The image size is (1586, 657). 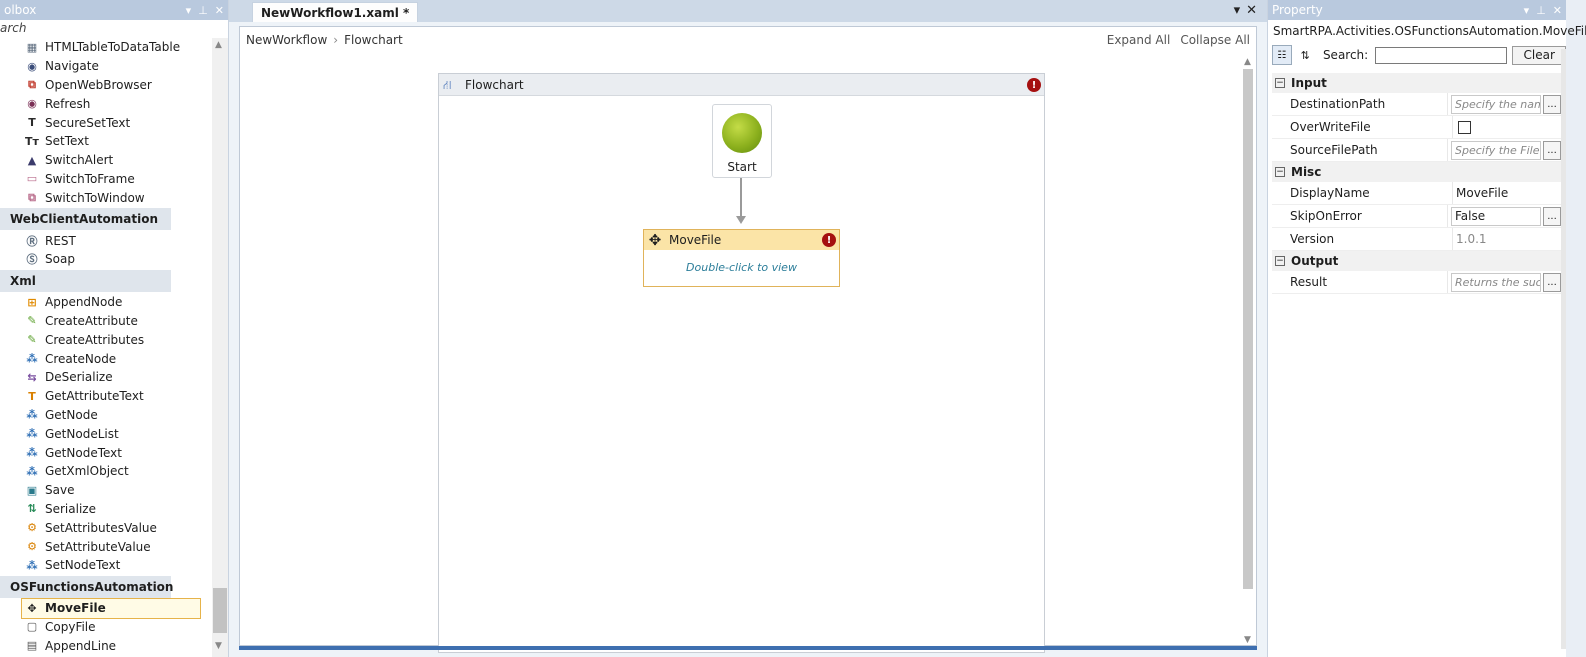 What do you see at coordinates (1464, 127) in the screenshot?
I see `overwrite-checkbox` at bounding box center [1464, 127].